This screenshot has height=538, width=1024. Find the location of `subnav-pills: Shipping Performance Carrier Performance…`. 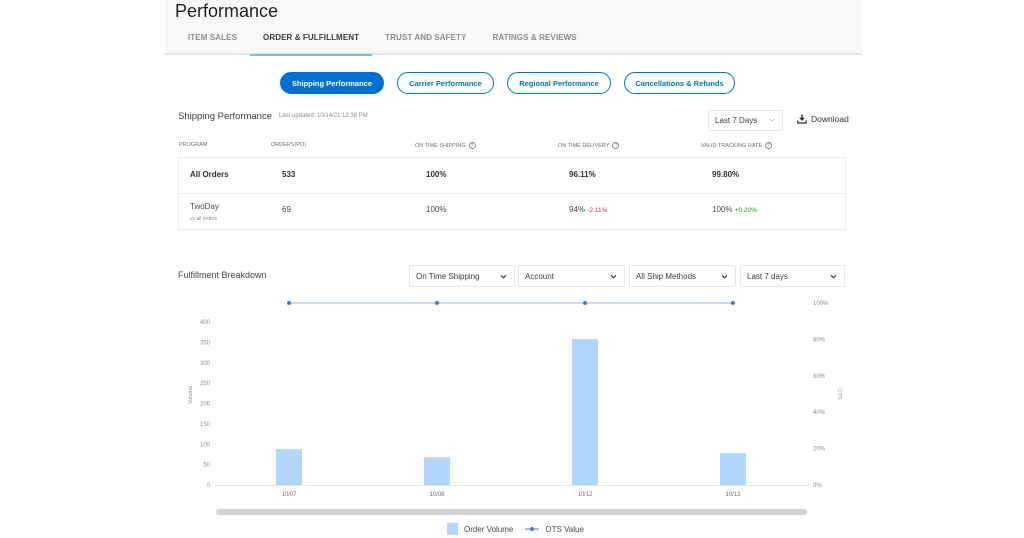

subnav-pills: Shipping Performance Carrier Performance… is located at coordinates (507, 83).